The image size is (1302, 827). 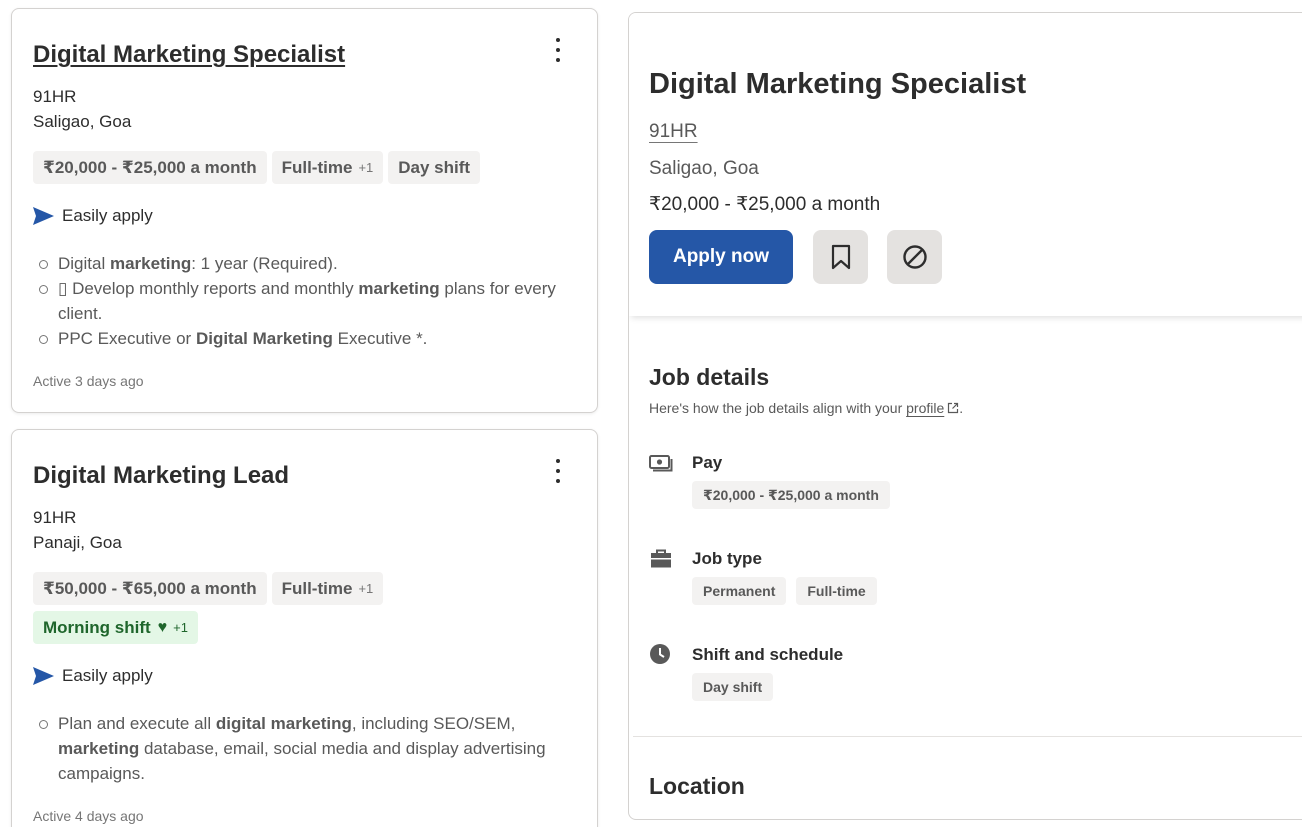 What do you see at coordinates (768, 654) in the screenshot?
I see `shift-label: Shift and schedule` at bounding box center [768, 654].